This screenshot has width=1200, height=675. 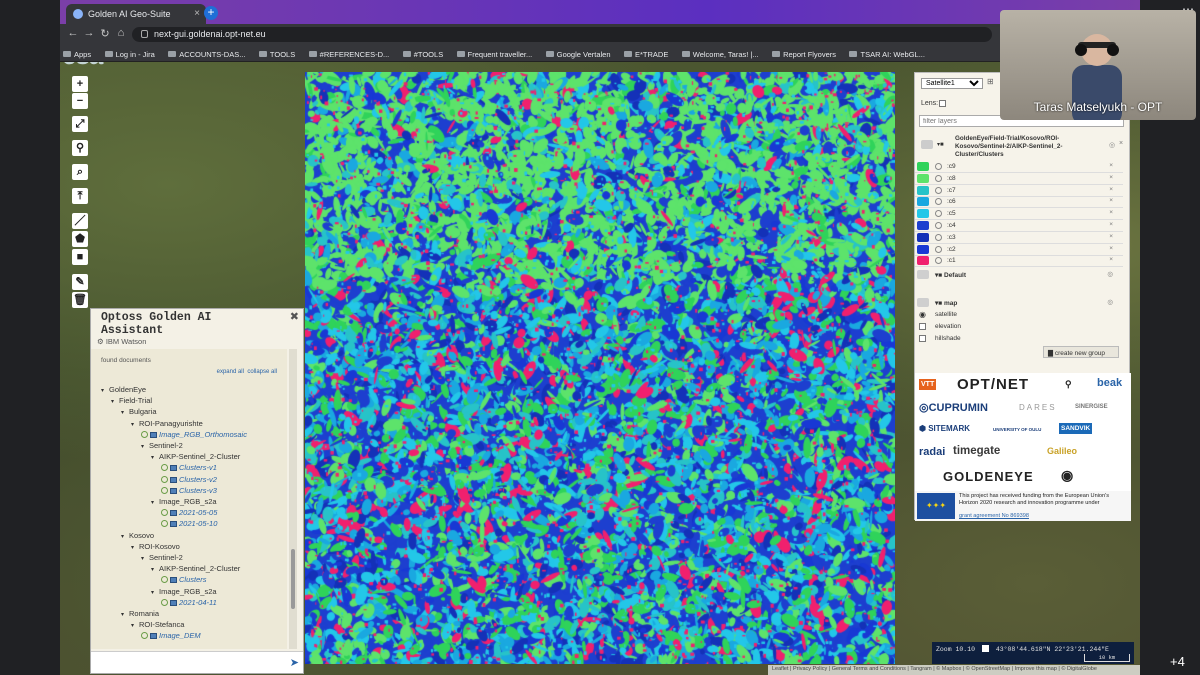 What do you see at coordinates (155, 546) in the screenshot?
I see `tree-node-folder: ▾ ROI-Kosovo` at bounding box center [155, 546].